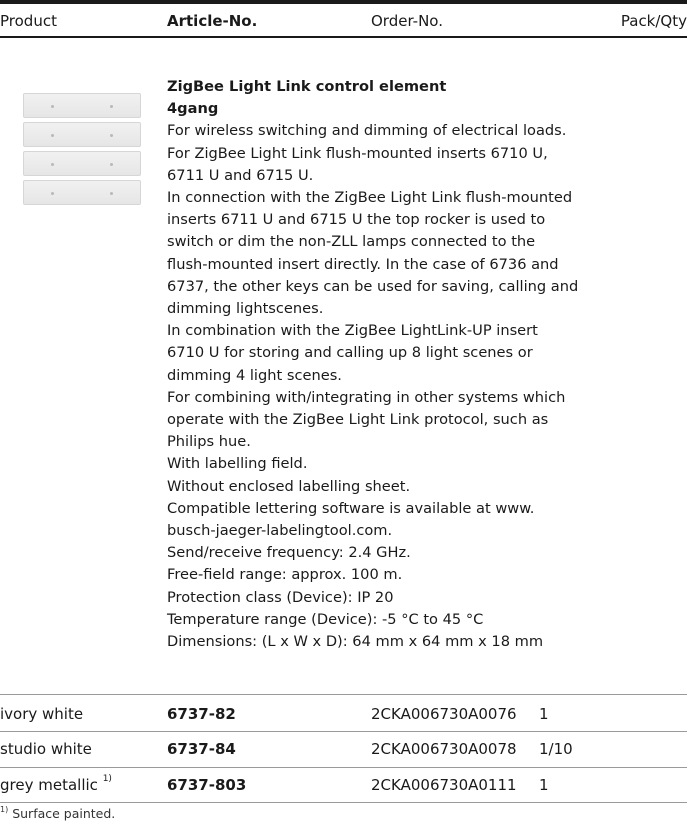 The image size is (687, 825). I want to click on variant-article-no: 6737-84, so click(201, 749).